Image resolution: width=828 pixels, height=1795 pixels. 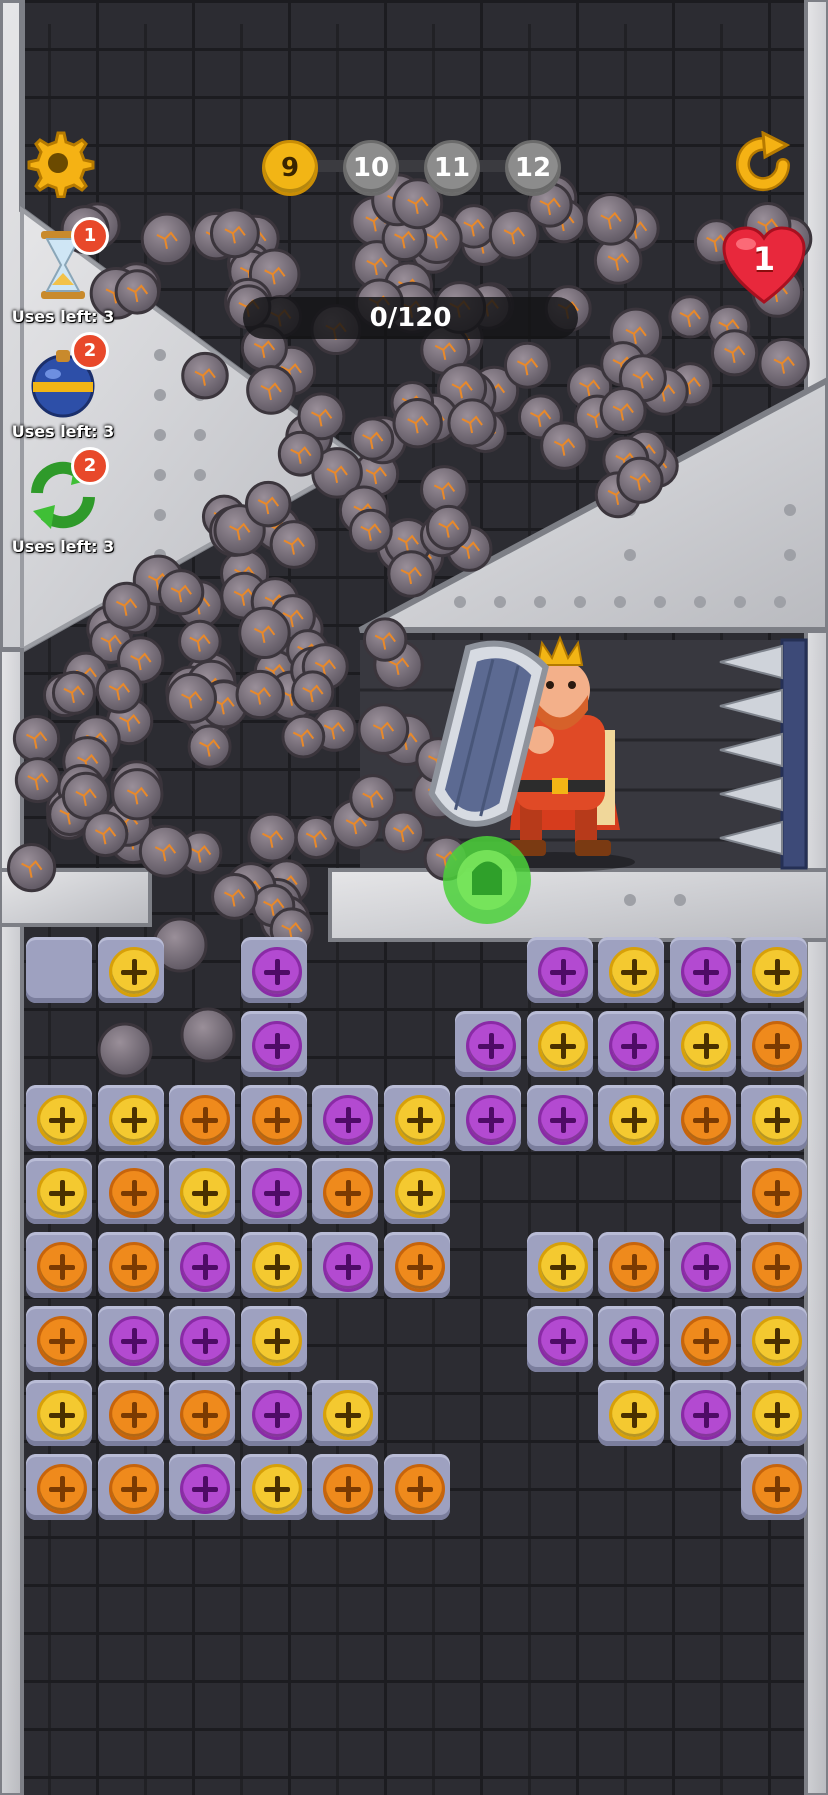 I want to click on booster-shuffle: 2 Uses left: 3, so click(x=63, y=501).